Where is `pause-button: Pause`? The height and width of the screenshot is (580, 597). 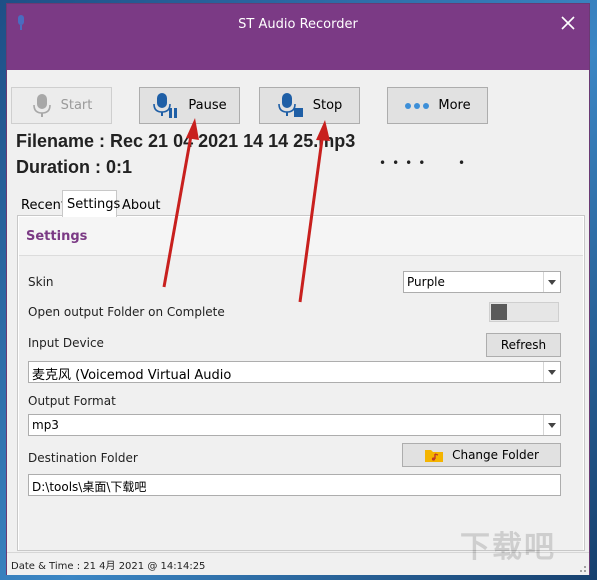
pause-button: Pause is located at coordinates (189, 105).